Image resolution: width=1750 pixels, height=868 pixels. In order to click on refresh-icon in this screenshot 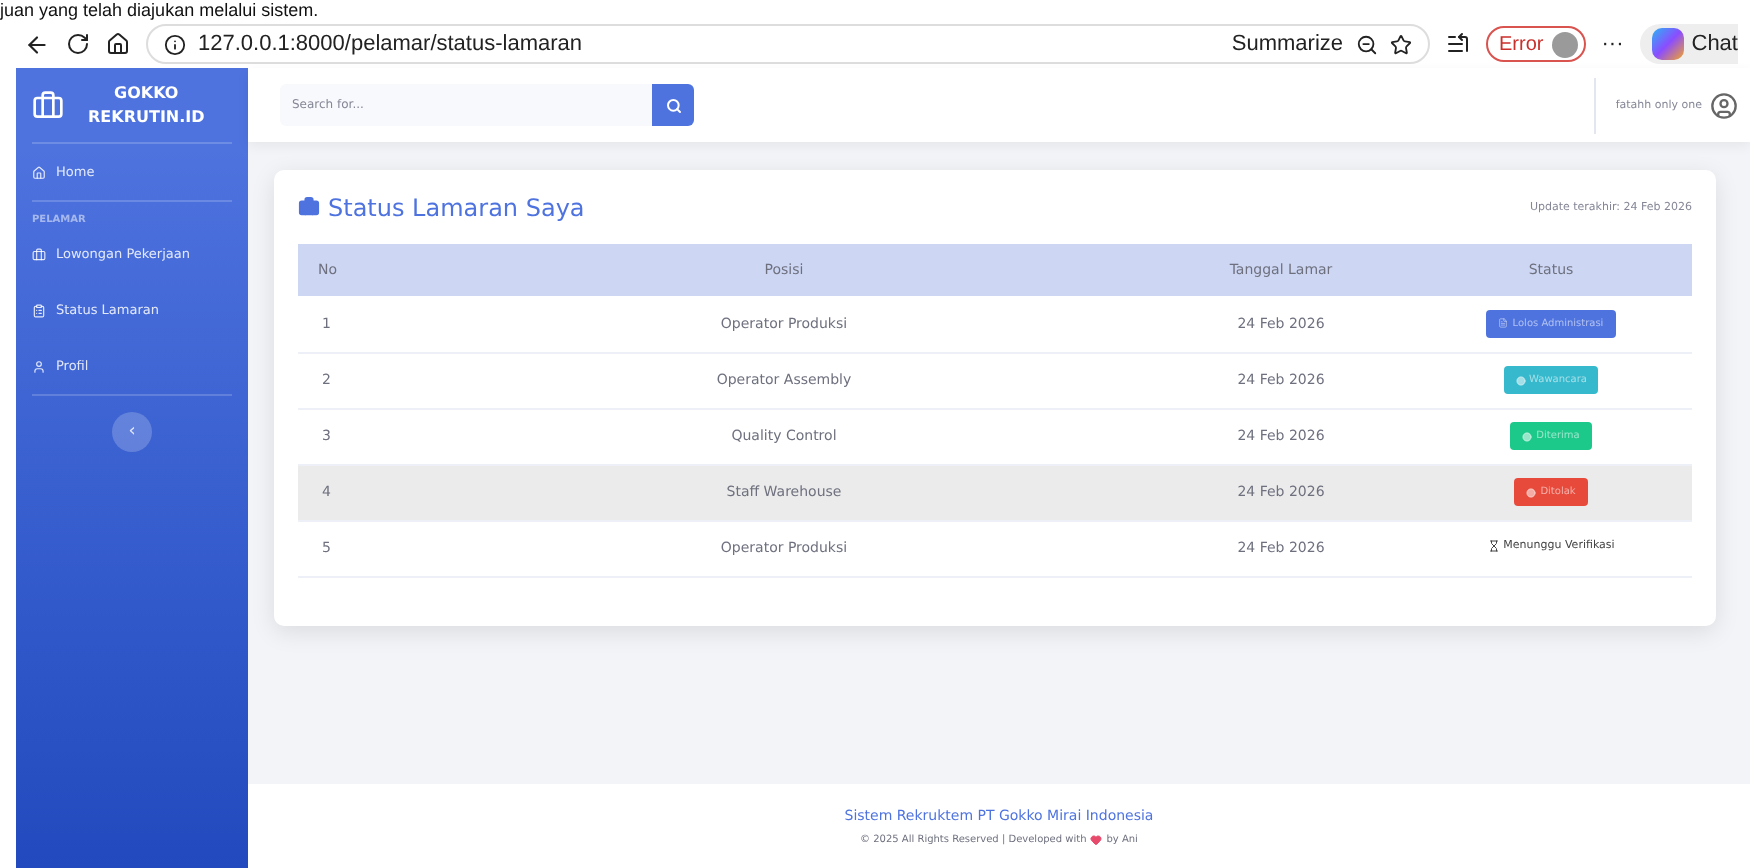, I will do `click(78, 44)`.